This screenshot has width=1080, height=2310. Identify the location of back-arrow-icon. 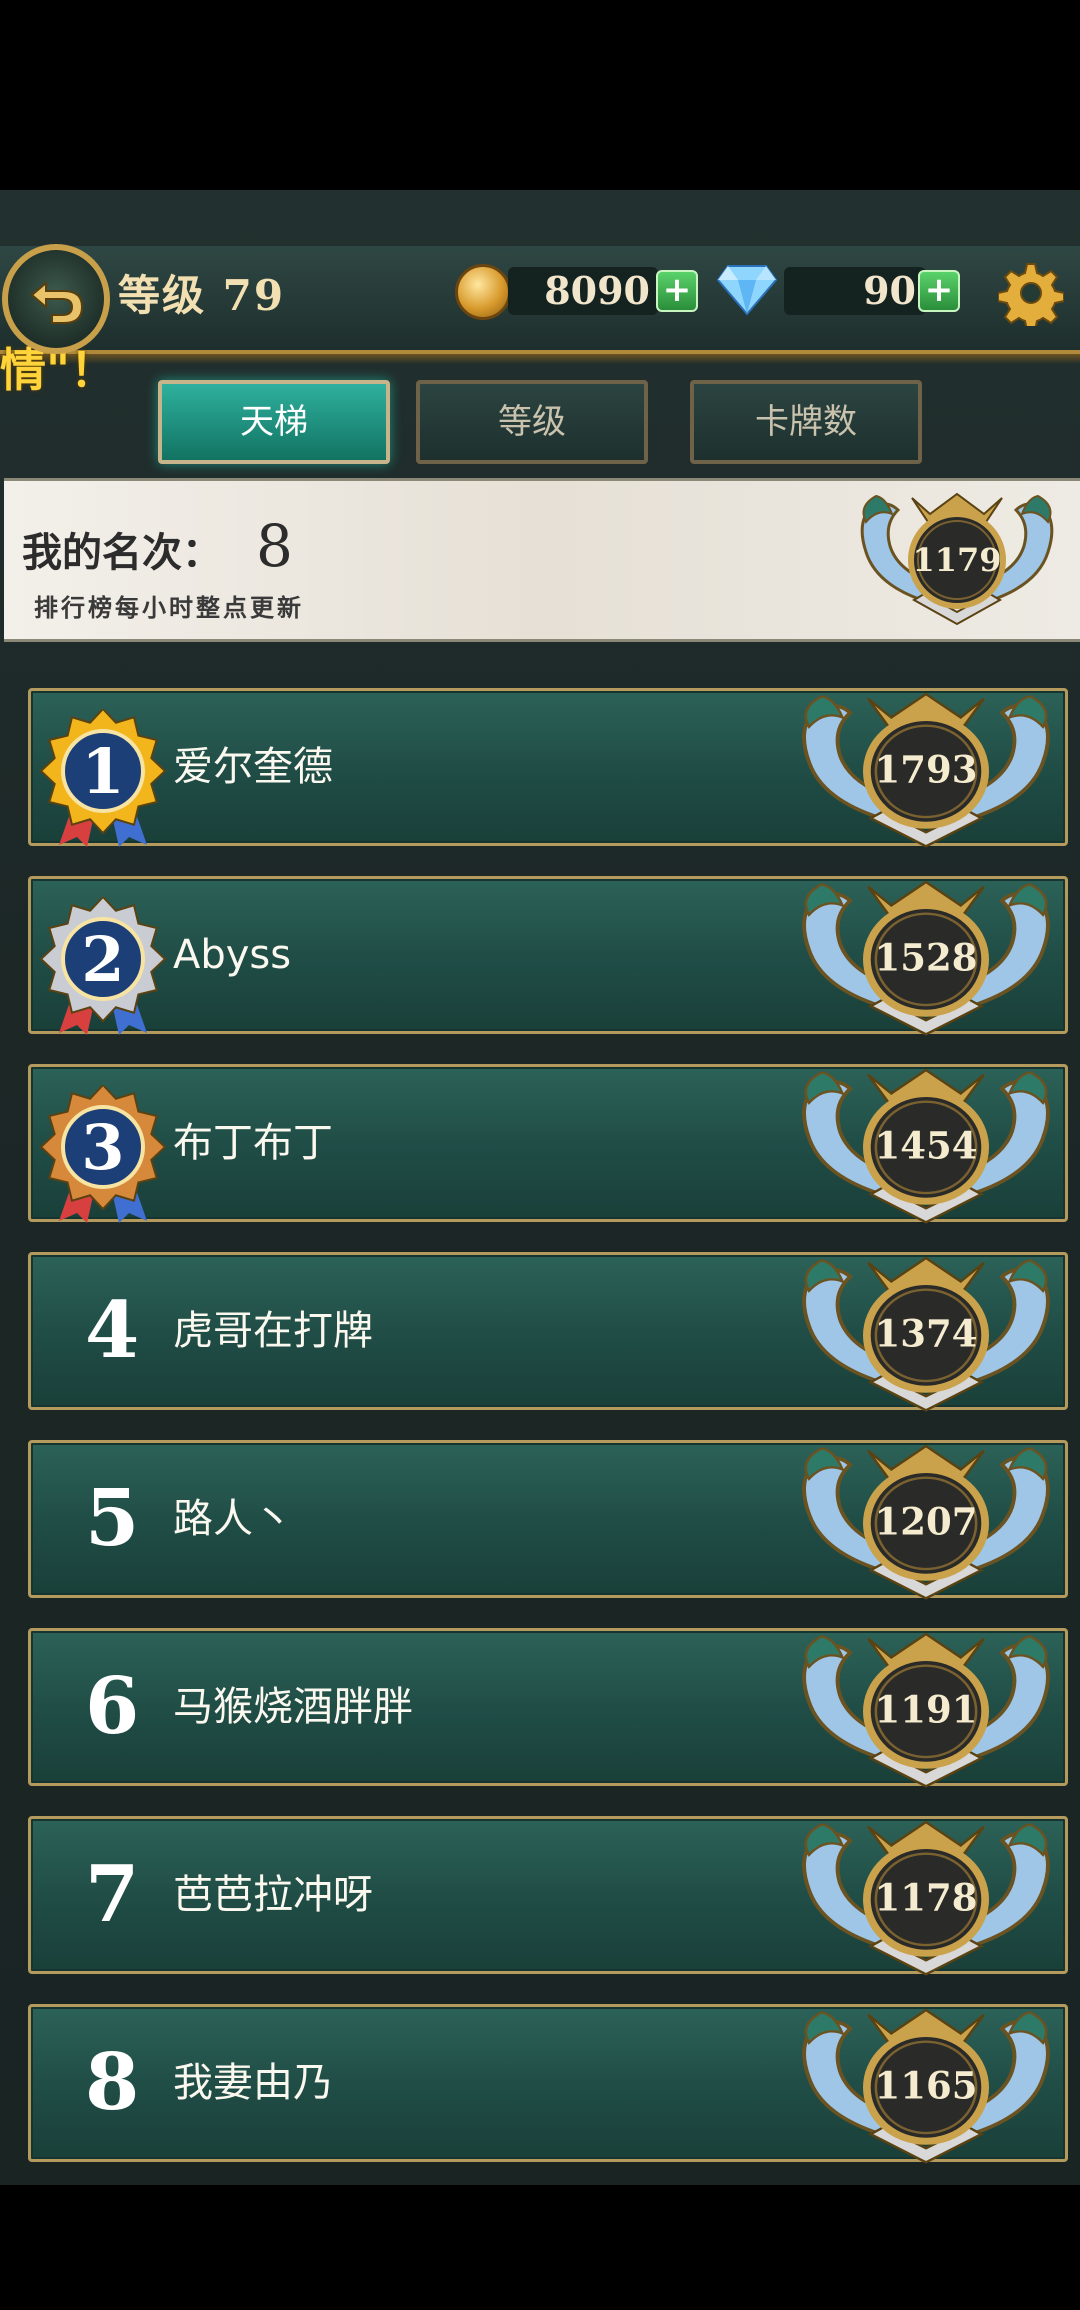
(57, 302).